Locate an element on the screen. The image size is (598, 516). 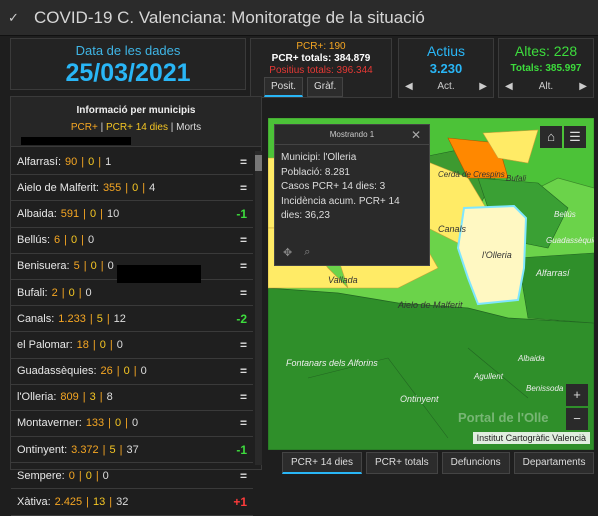
map-label-alfarrasi: Alfarrasí is located at coordinates (553, 273).